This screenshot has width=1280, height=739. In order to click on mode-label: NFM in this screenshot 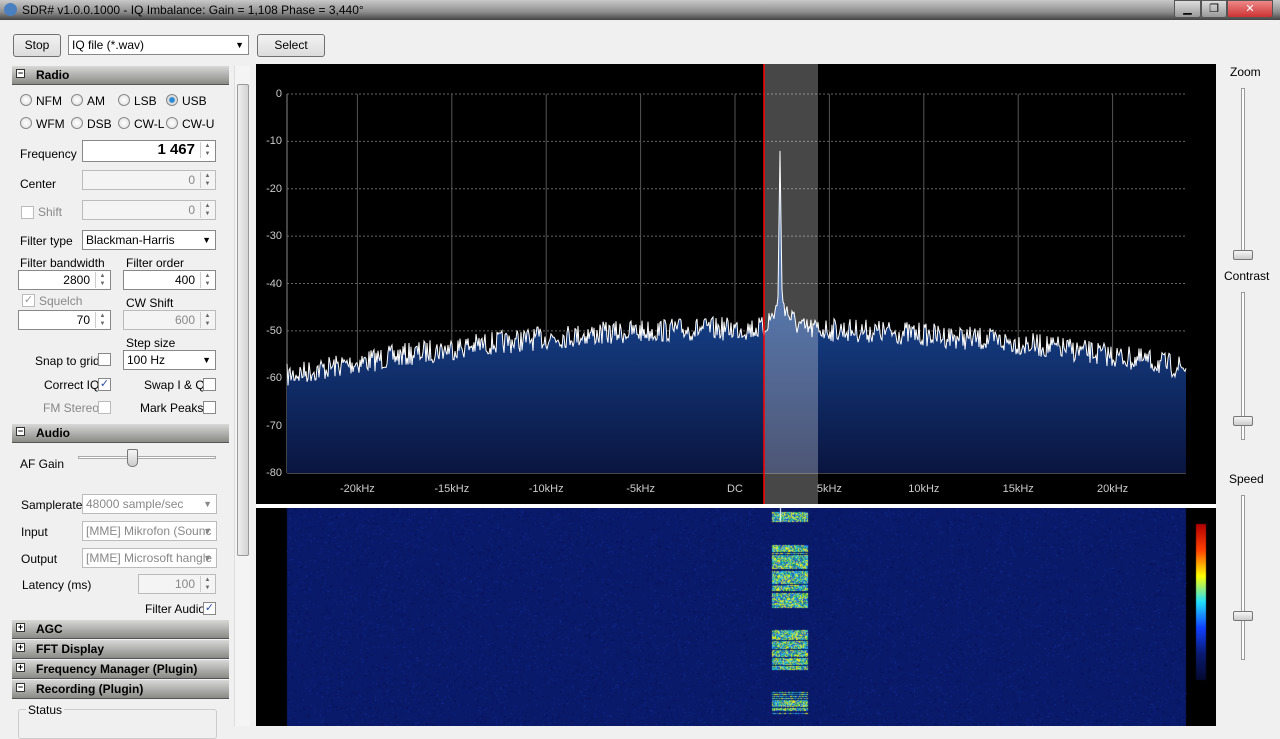, I will do `click(49, 101)`.